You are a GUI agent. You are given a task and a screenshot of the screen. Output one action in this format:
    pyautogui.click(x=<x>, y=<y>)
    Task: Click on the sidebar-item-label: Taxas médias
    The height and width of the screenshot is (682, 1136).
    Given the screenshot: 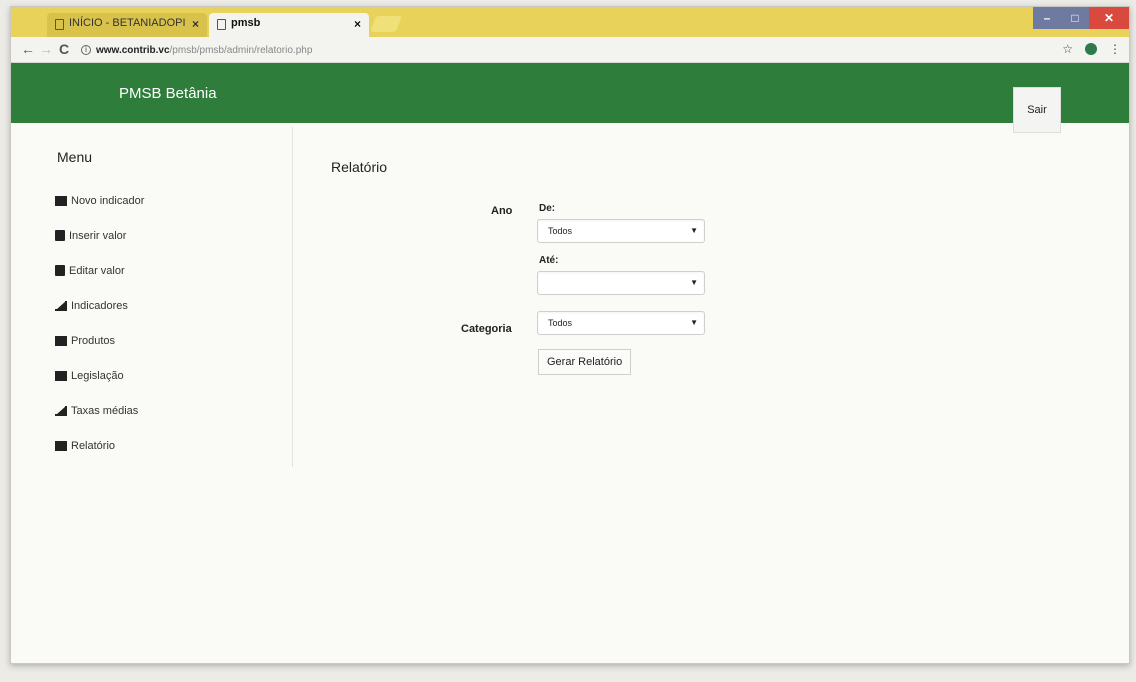 What is the action you would take?
    pyautogui.click(x=105, y=410)
    